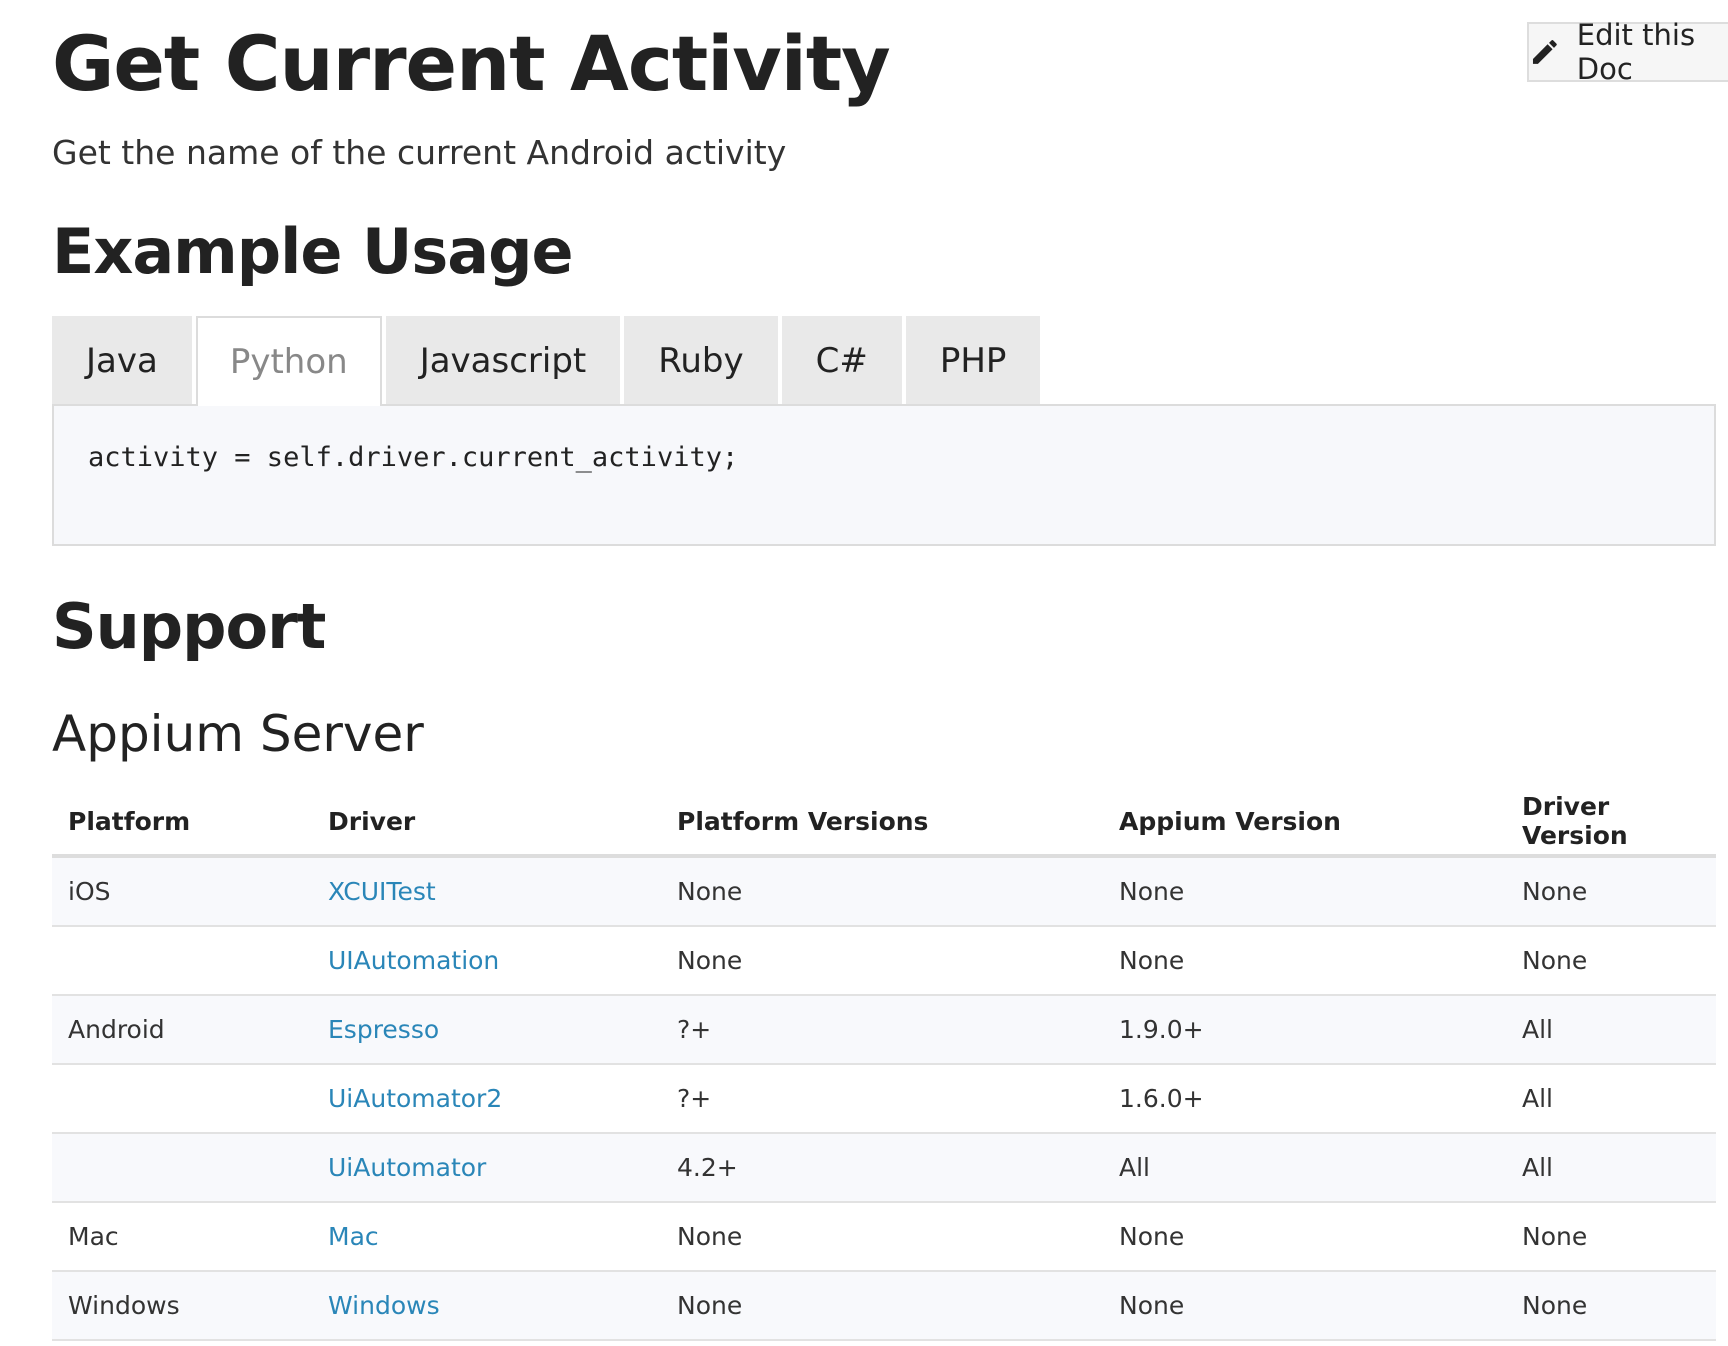  I want to click on driver-link: XCUITest, so click(382, 891).